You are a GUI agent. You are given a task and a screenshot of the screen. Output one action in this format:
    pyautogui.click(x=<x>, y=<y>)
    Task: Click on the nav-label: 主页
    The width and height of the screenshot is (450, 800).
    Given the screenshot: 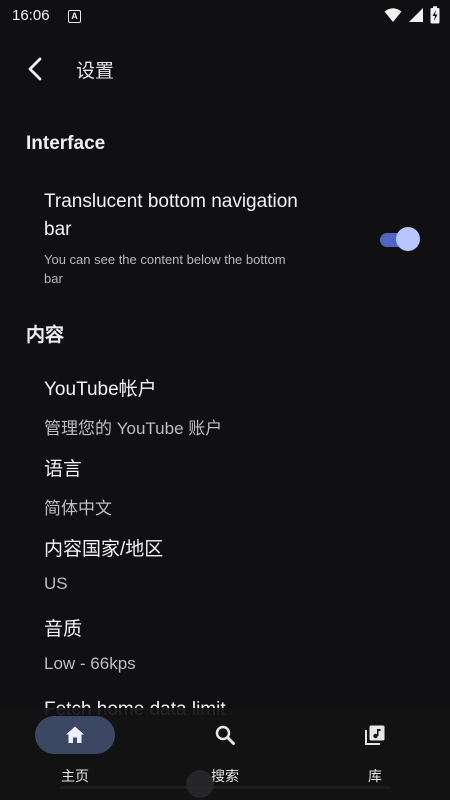 What is the action you would take?
    pyautogui.click(x=75, y=776)
    